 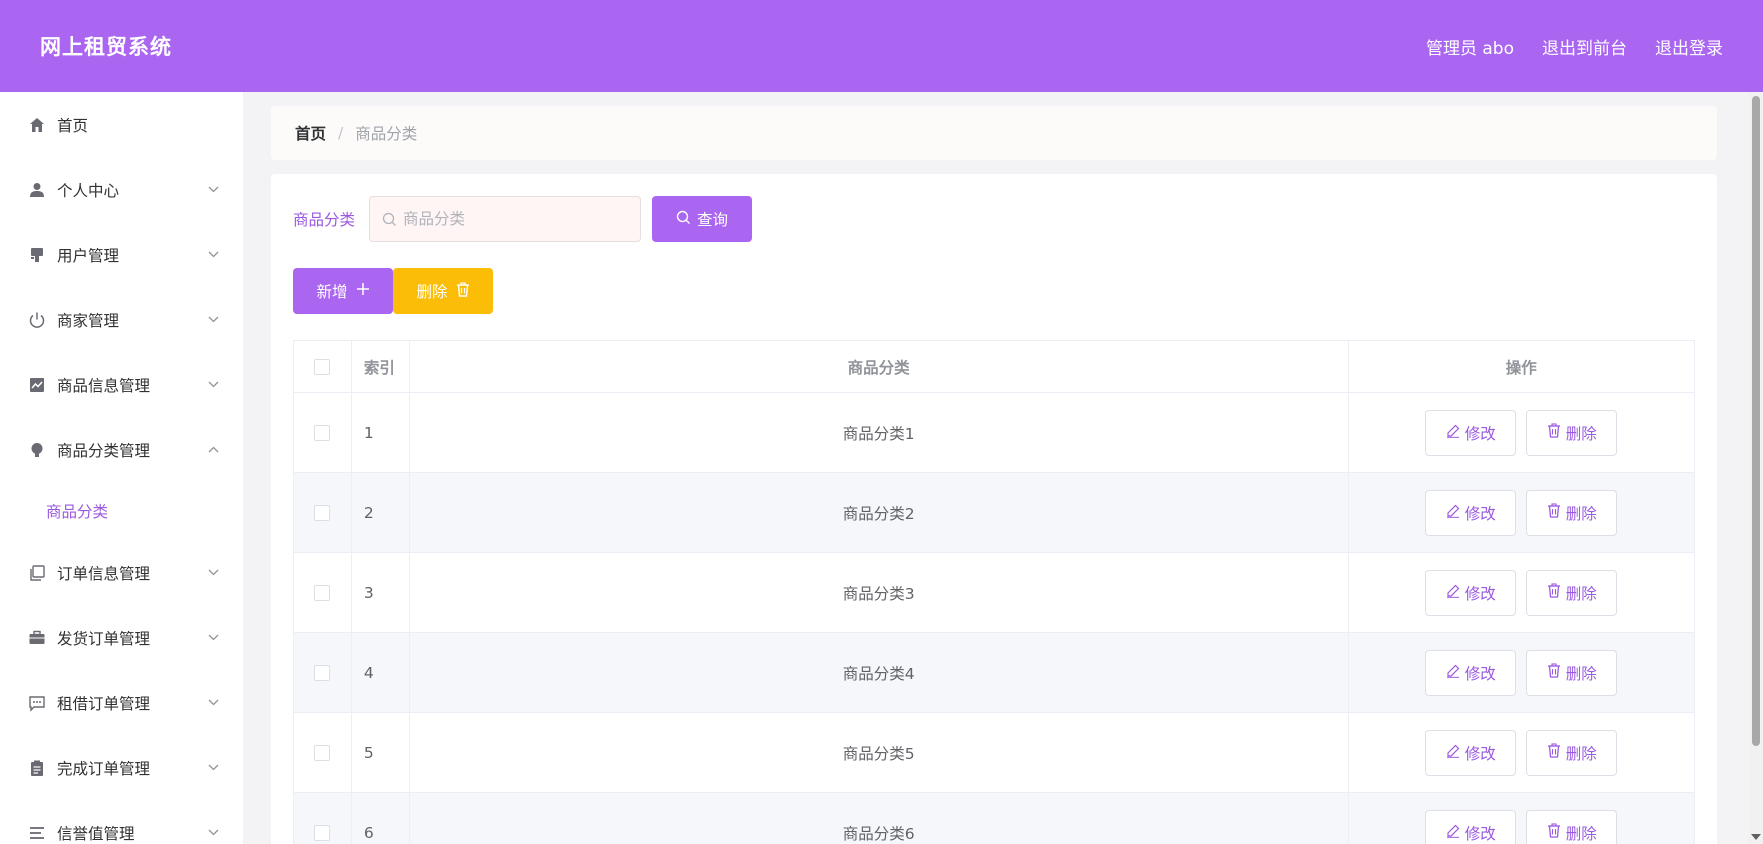 What do you see at coordinates (1689, 46) in the screenshot?
I see `logout-link: 退出登录` at bounding box center [1689, 46].